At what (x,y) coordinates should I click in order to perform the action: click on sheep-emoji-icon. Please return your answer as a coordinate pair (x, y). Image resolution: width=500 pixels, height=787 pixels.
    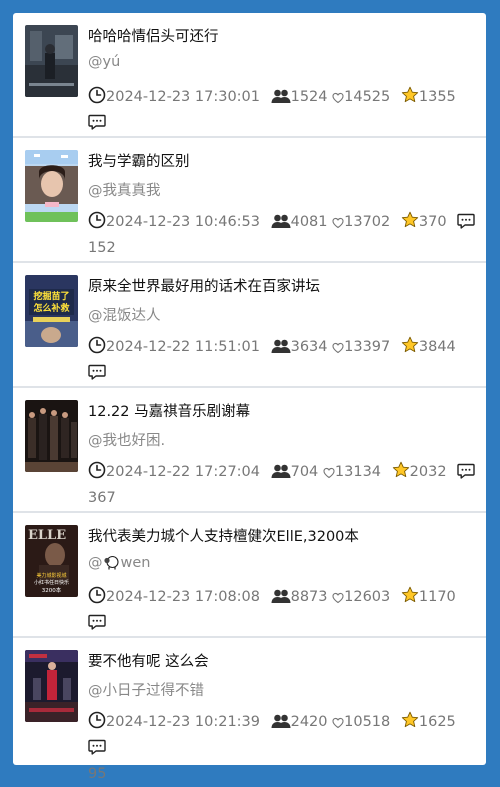
    Looking at the image, I should click on (111, 562).